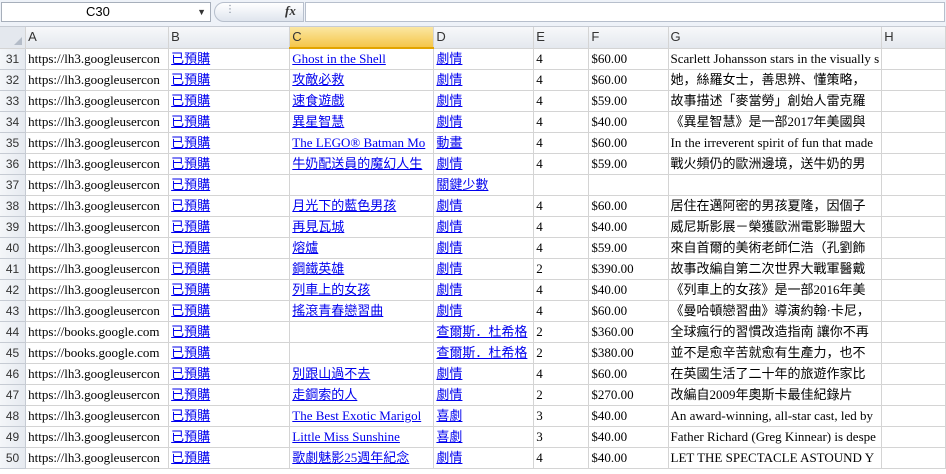 This screenshot has width=946, height=474. I want to click on row-header: 42, so click(13, 290).